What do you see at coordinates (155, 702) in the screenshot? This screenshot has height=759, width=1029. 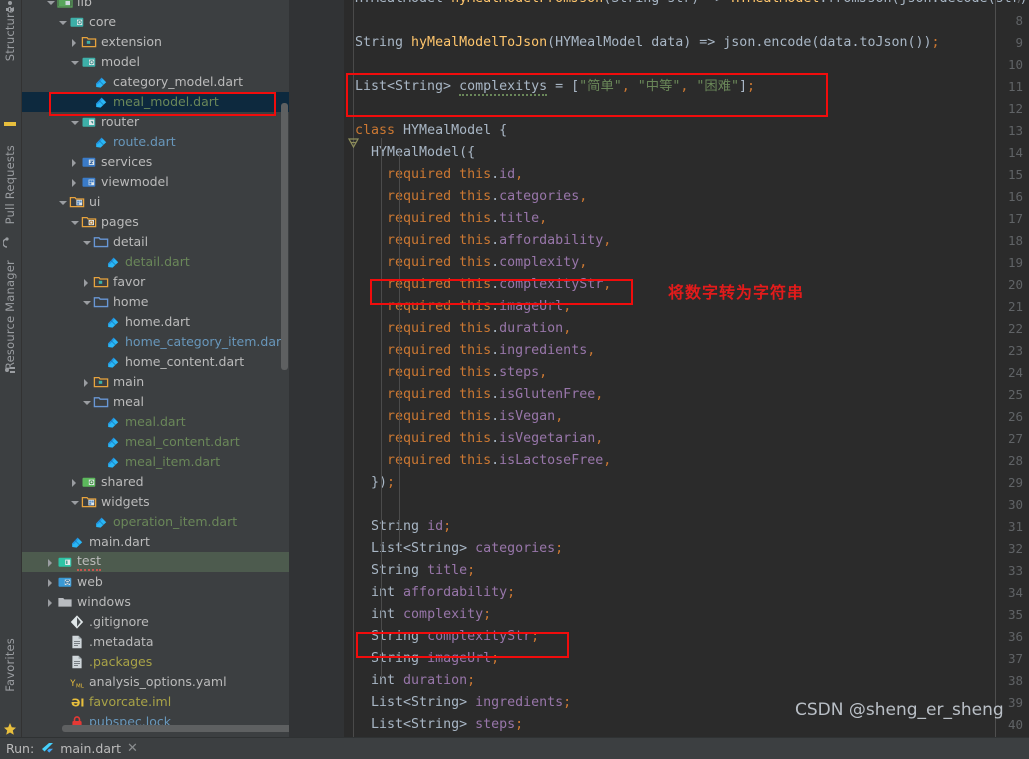 I see `tree-item-favorcate-iml: ƏI favorcate.iml` at bounding box center [155, 702].